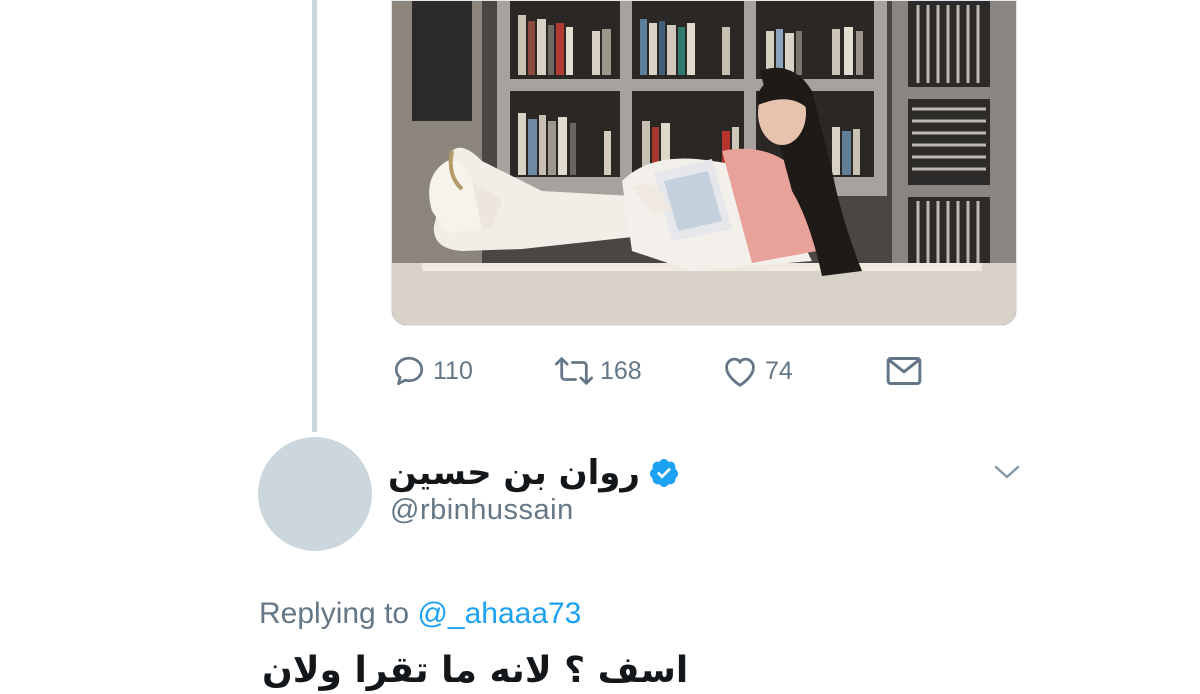 Image resolution: width=1200 pixels, height=694 pixels. What do you see at coordinates (409, 371) in the screenshot?
I see `reply-icon` at bounding box center [409, 371].